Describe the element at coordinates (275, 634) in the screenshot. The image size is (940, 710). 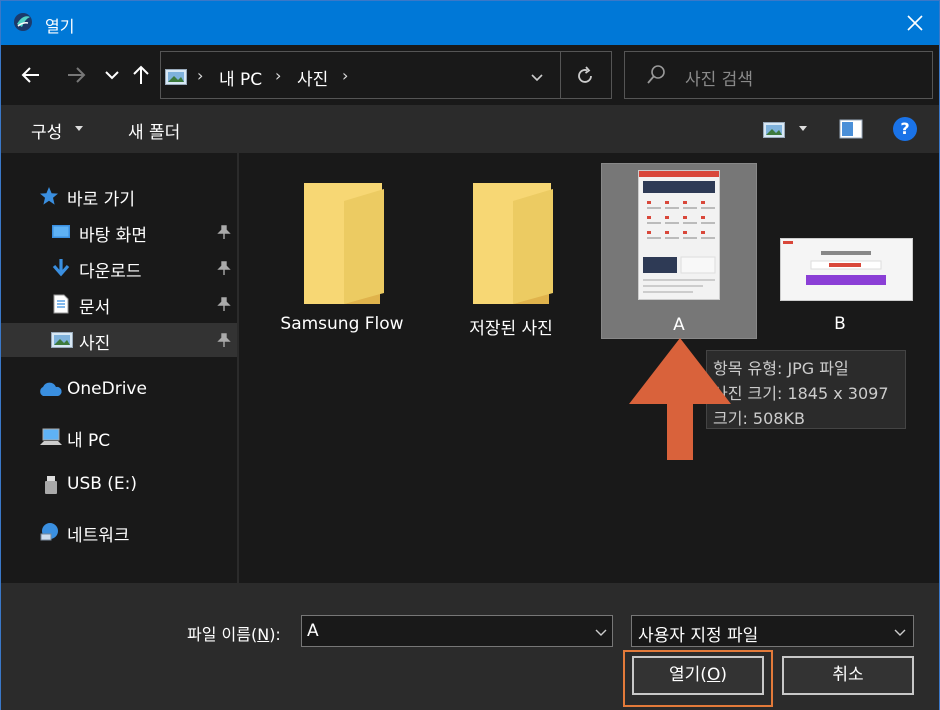
I see `filename-label-suffix: ):` at that location.